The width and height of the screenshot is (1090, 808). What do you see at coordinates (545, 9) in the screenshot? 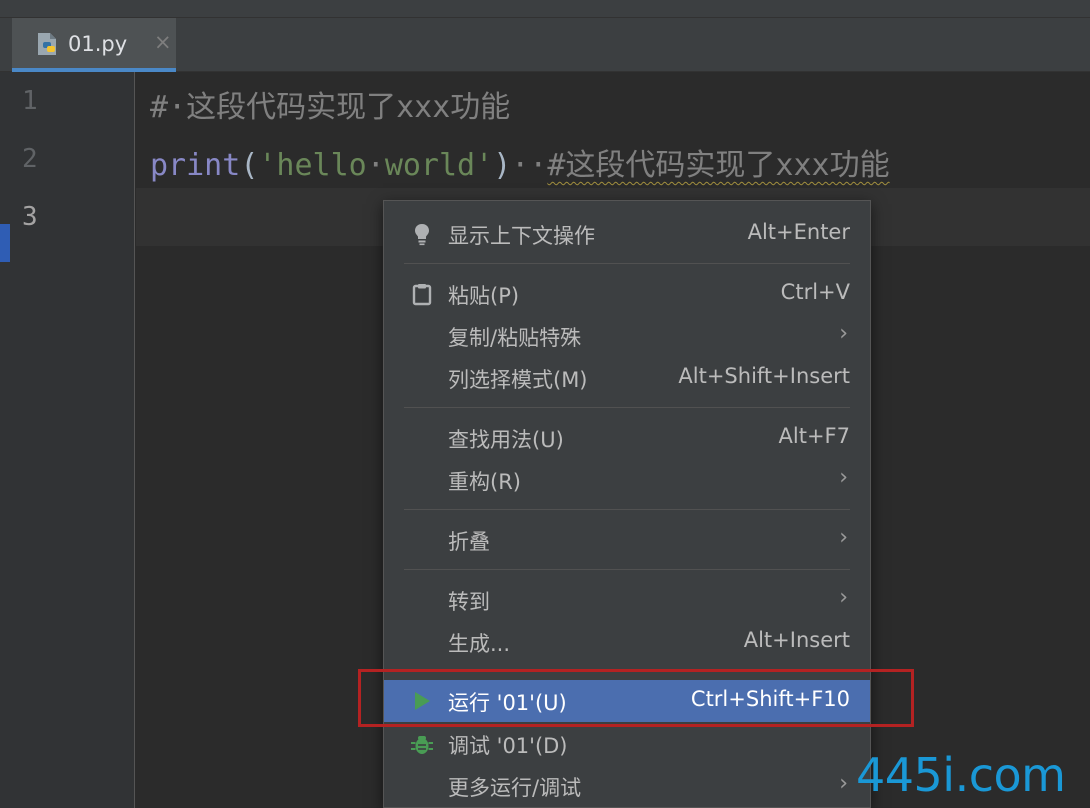
I see `window-top-strip` at bounding box center [545, 9].